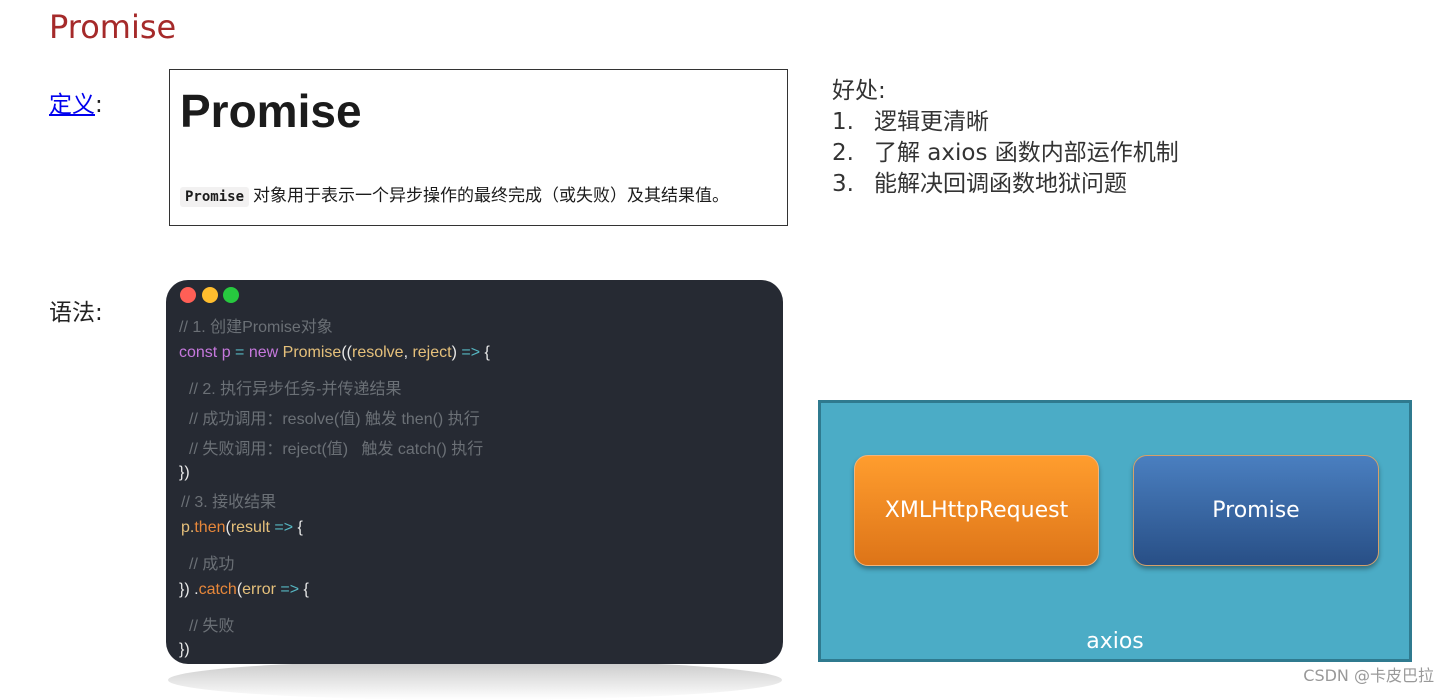 Image resolution: width=1449 pixels, height=700 pixels. I want to click on code-window-reflection, so click(475, 680).